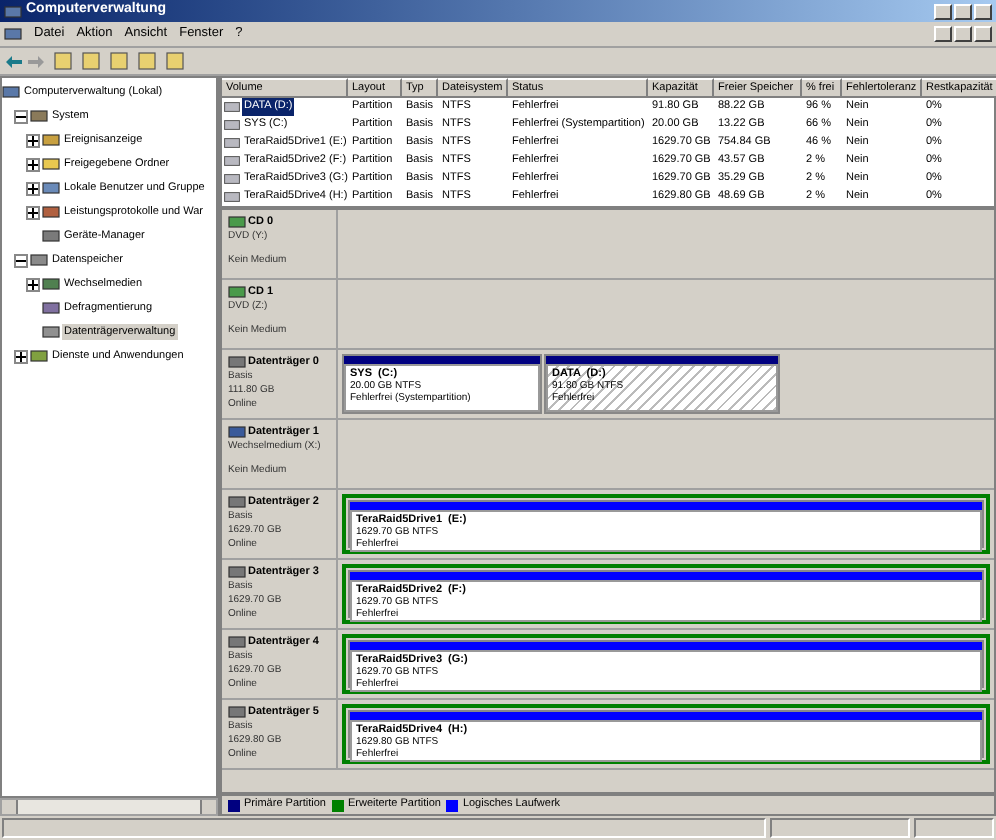 This screenshot has height=840, width=996. I want to click on horizontal-scrollbar, so click(109, 807).